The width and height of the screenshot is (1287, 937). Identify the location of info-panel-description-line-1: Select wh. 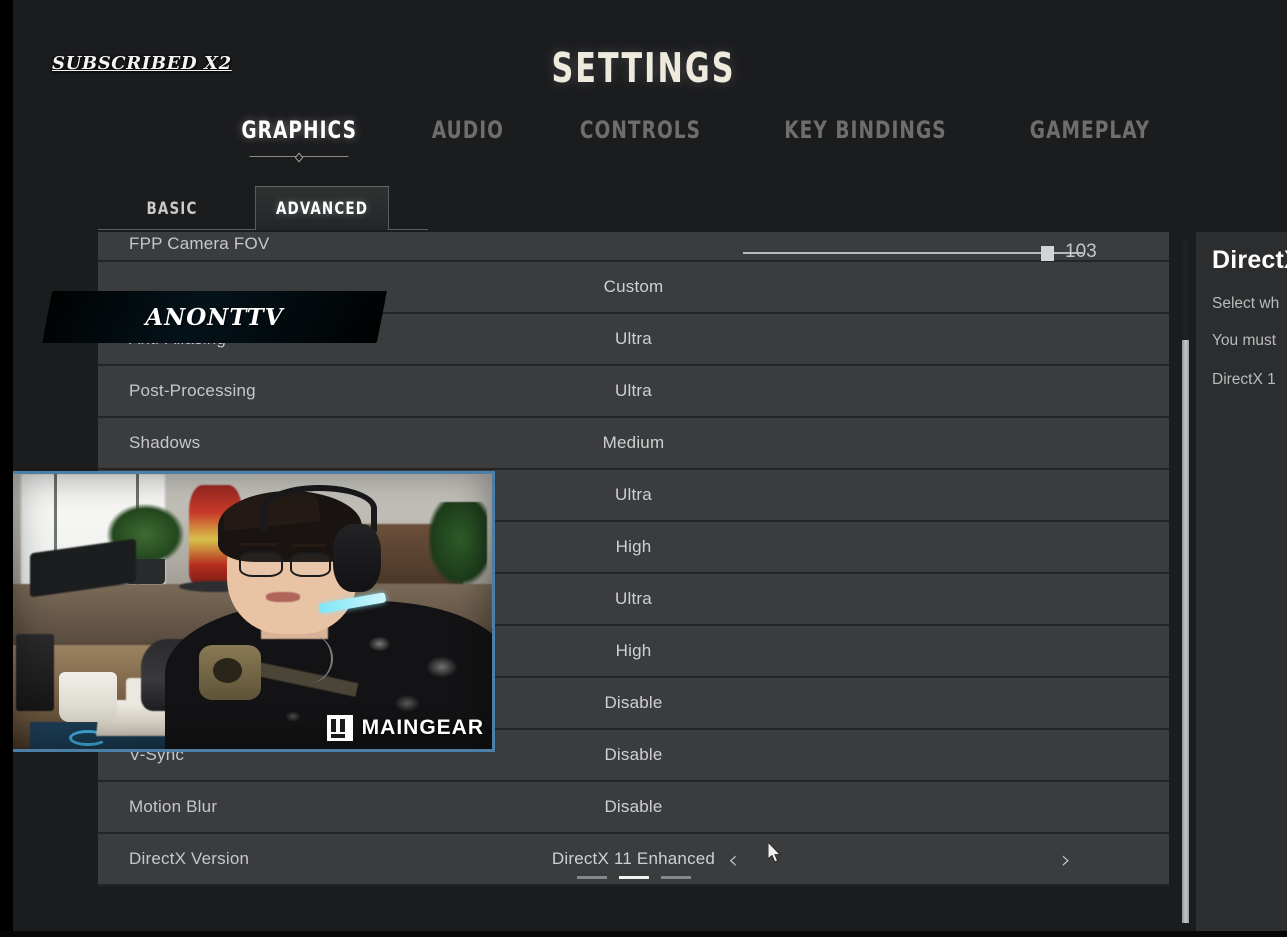
(1246, 303).